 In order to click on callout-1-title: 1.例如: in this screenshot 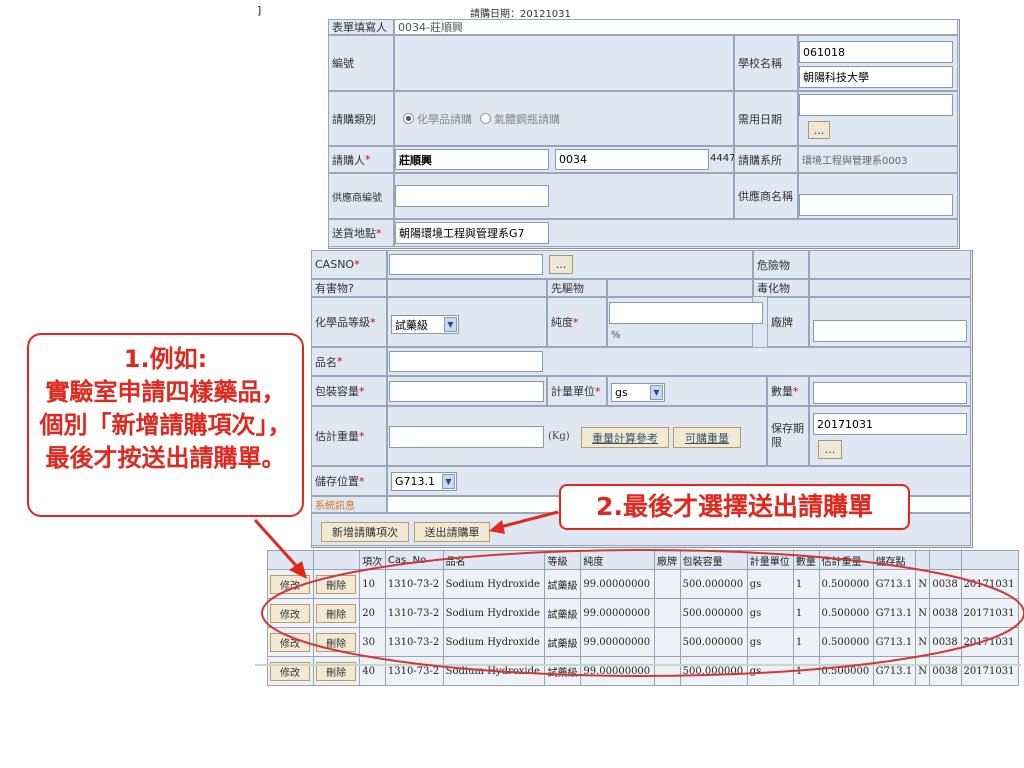, I will do `click(165, 359)`.